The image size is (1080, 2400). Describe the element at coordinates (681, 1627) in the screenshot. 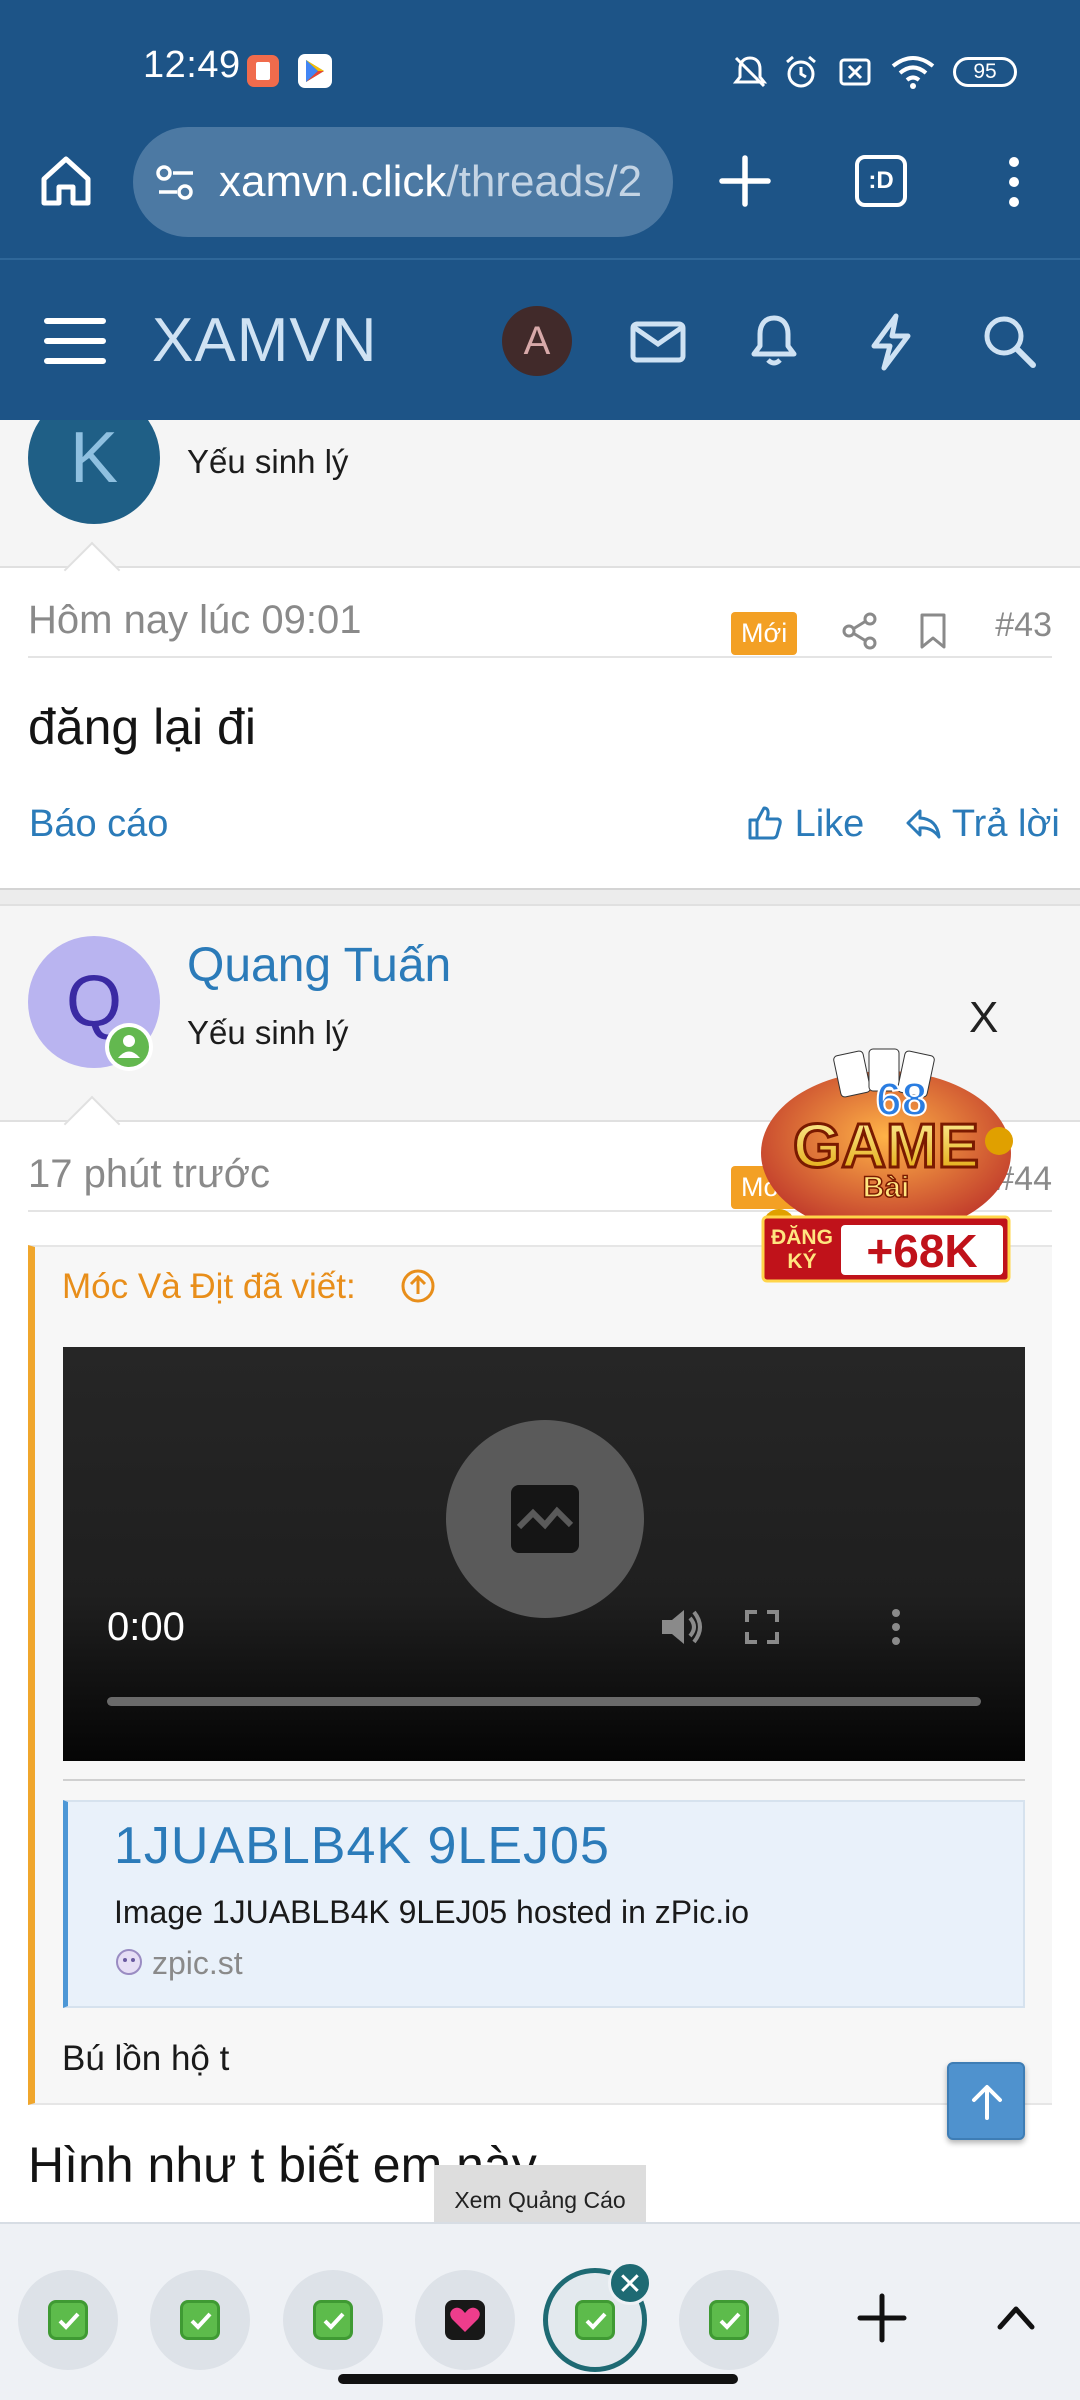

I see `volume-icon` at that location.